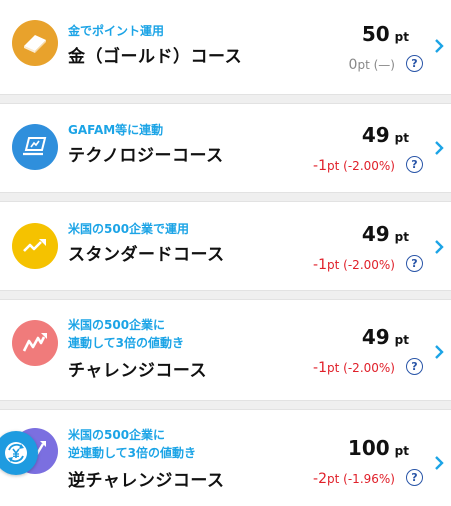  I want to click on course-change: -2pt (-1.96%), so click(354, 479).